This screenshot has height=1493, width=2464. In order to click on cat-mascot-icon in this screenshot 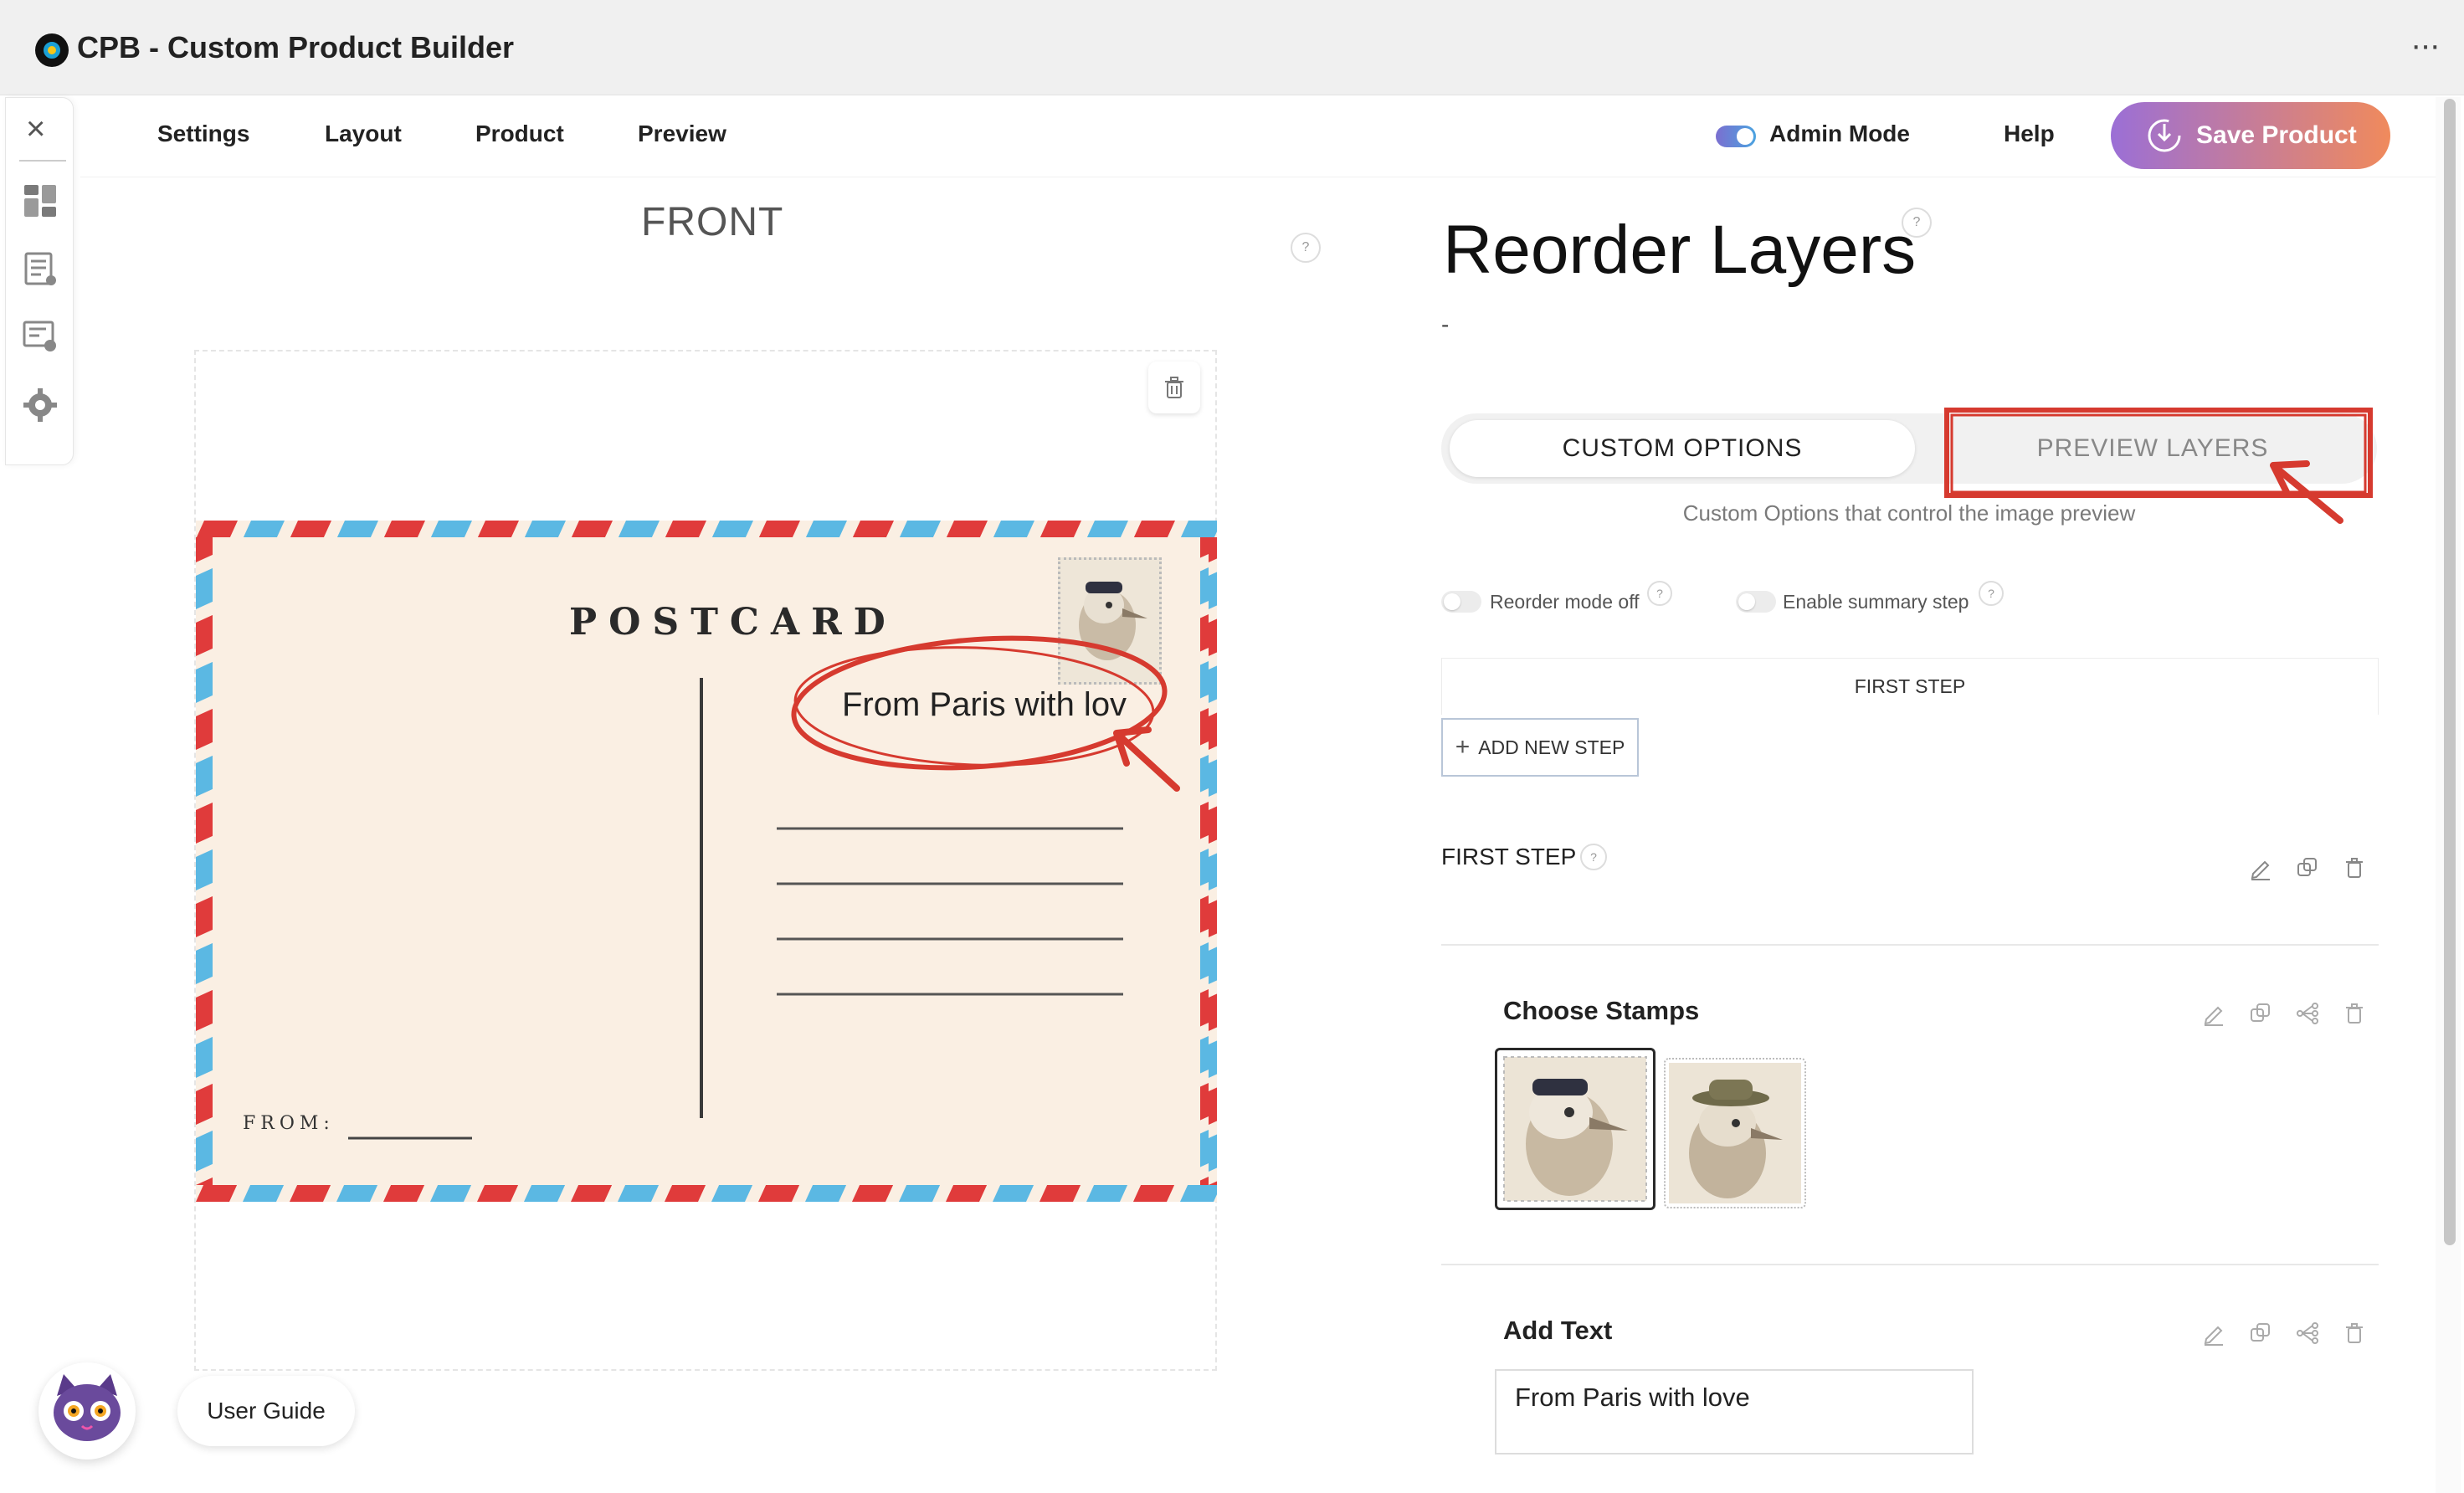, I will do `click(87, 1408)`.